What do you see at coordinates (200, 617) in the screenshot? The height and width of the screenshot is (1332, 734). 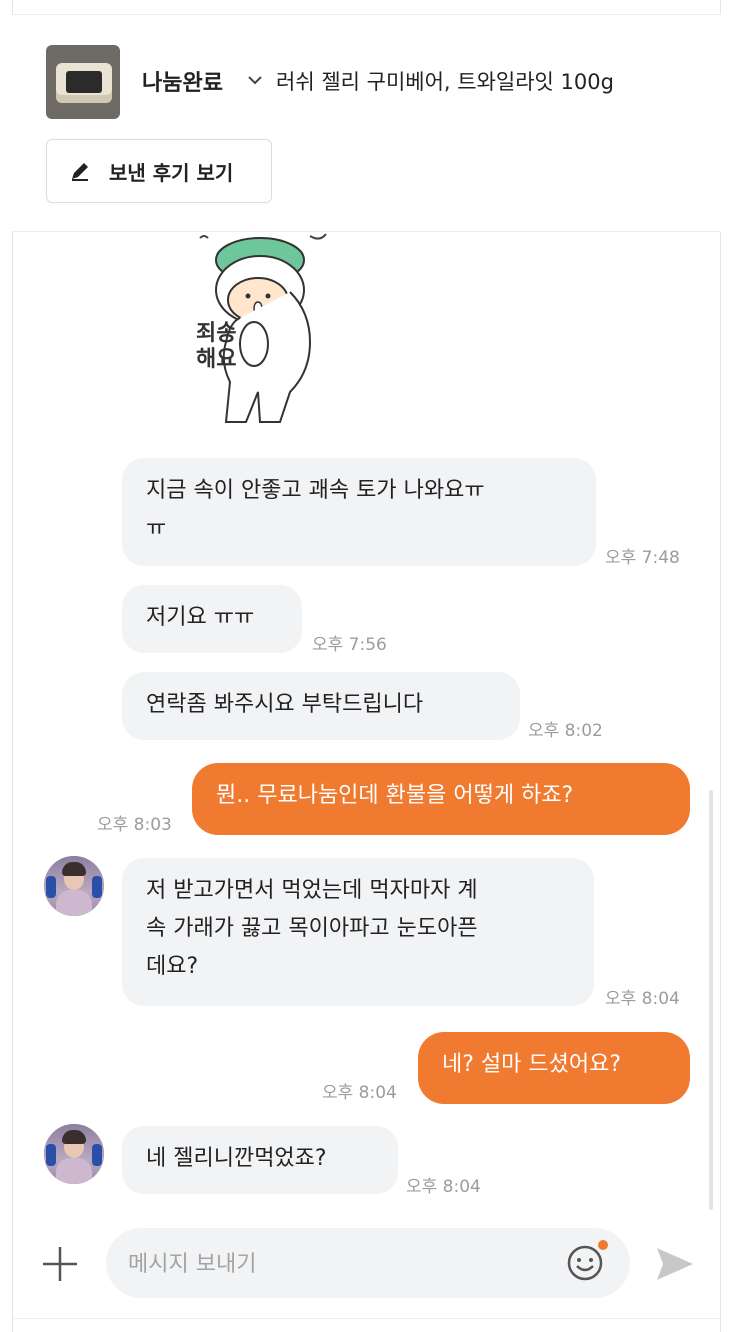 I see `message-text: 저기요 ㅠㅠ` at bounding box center [200, 617].